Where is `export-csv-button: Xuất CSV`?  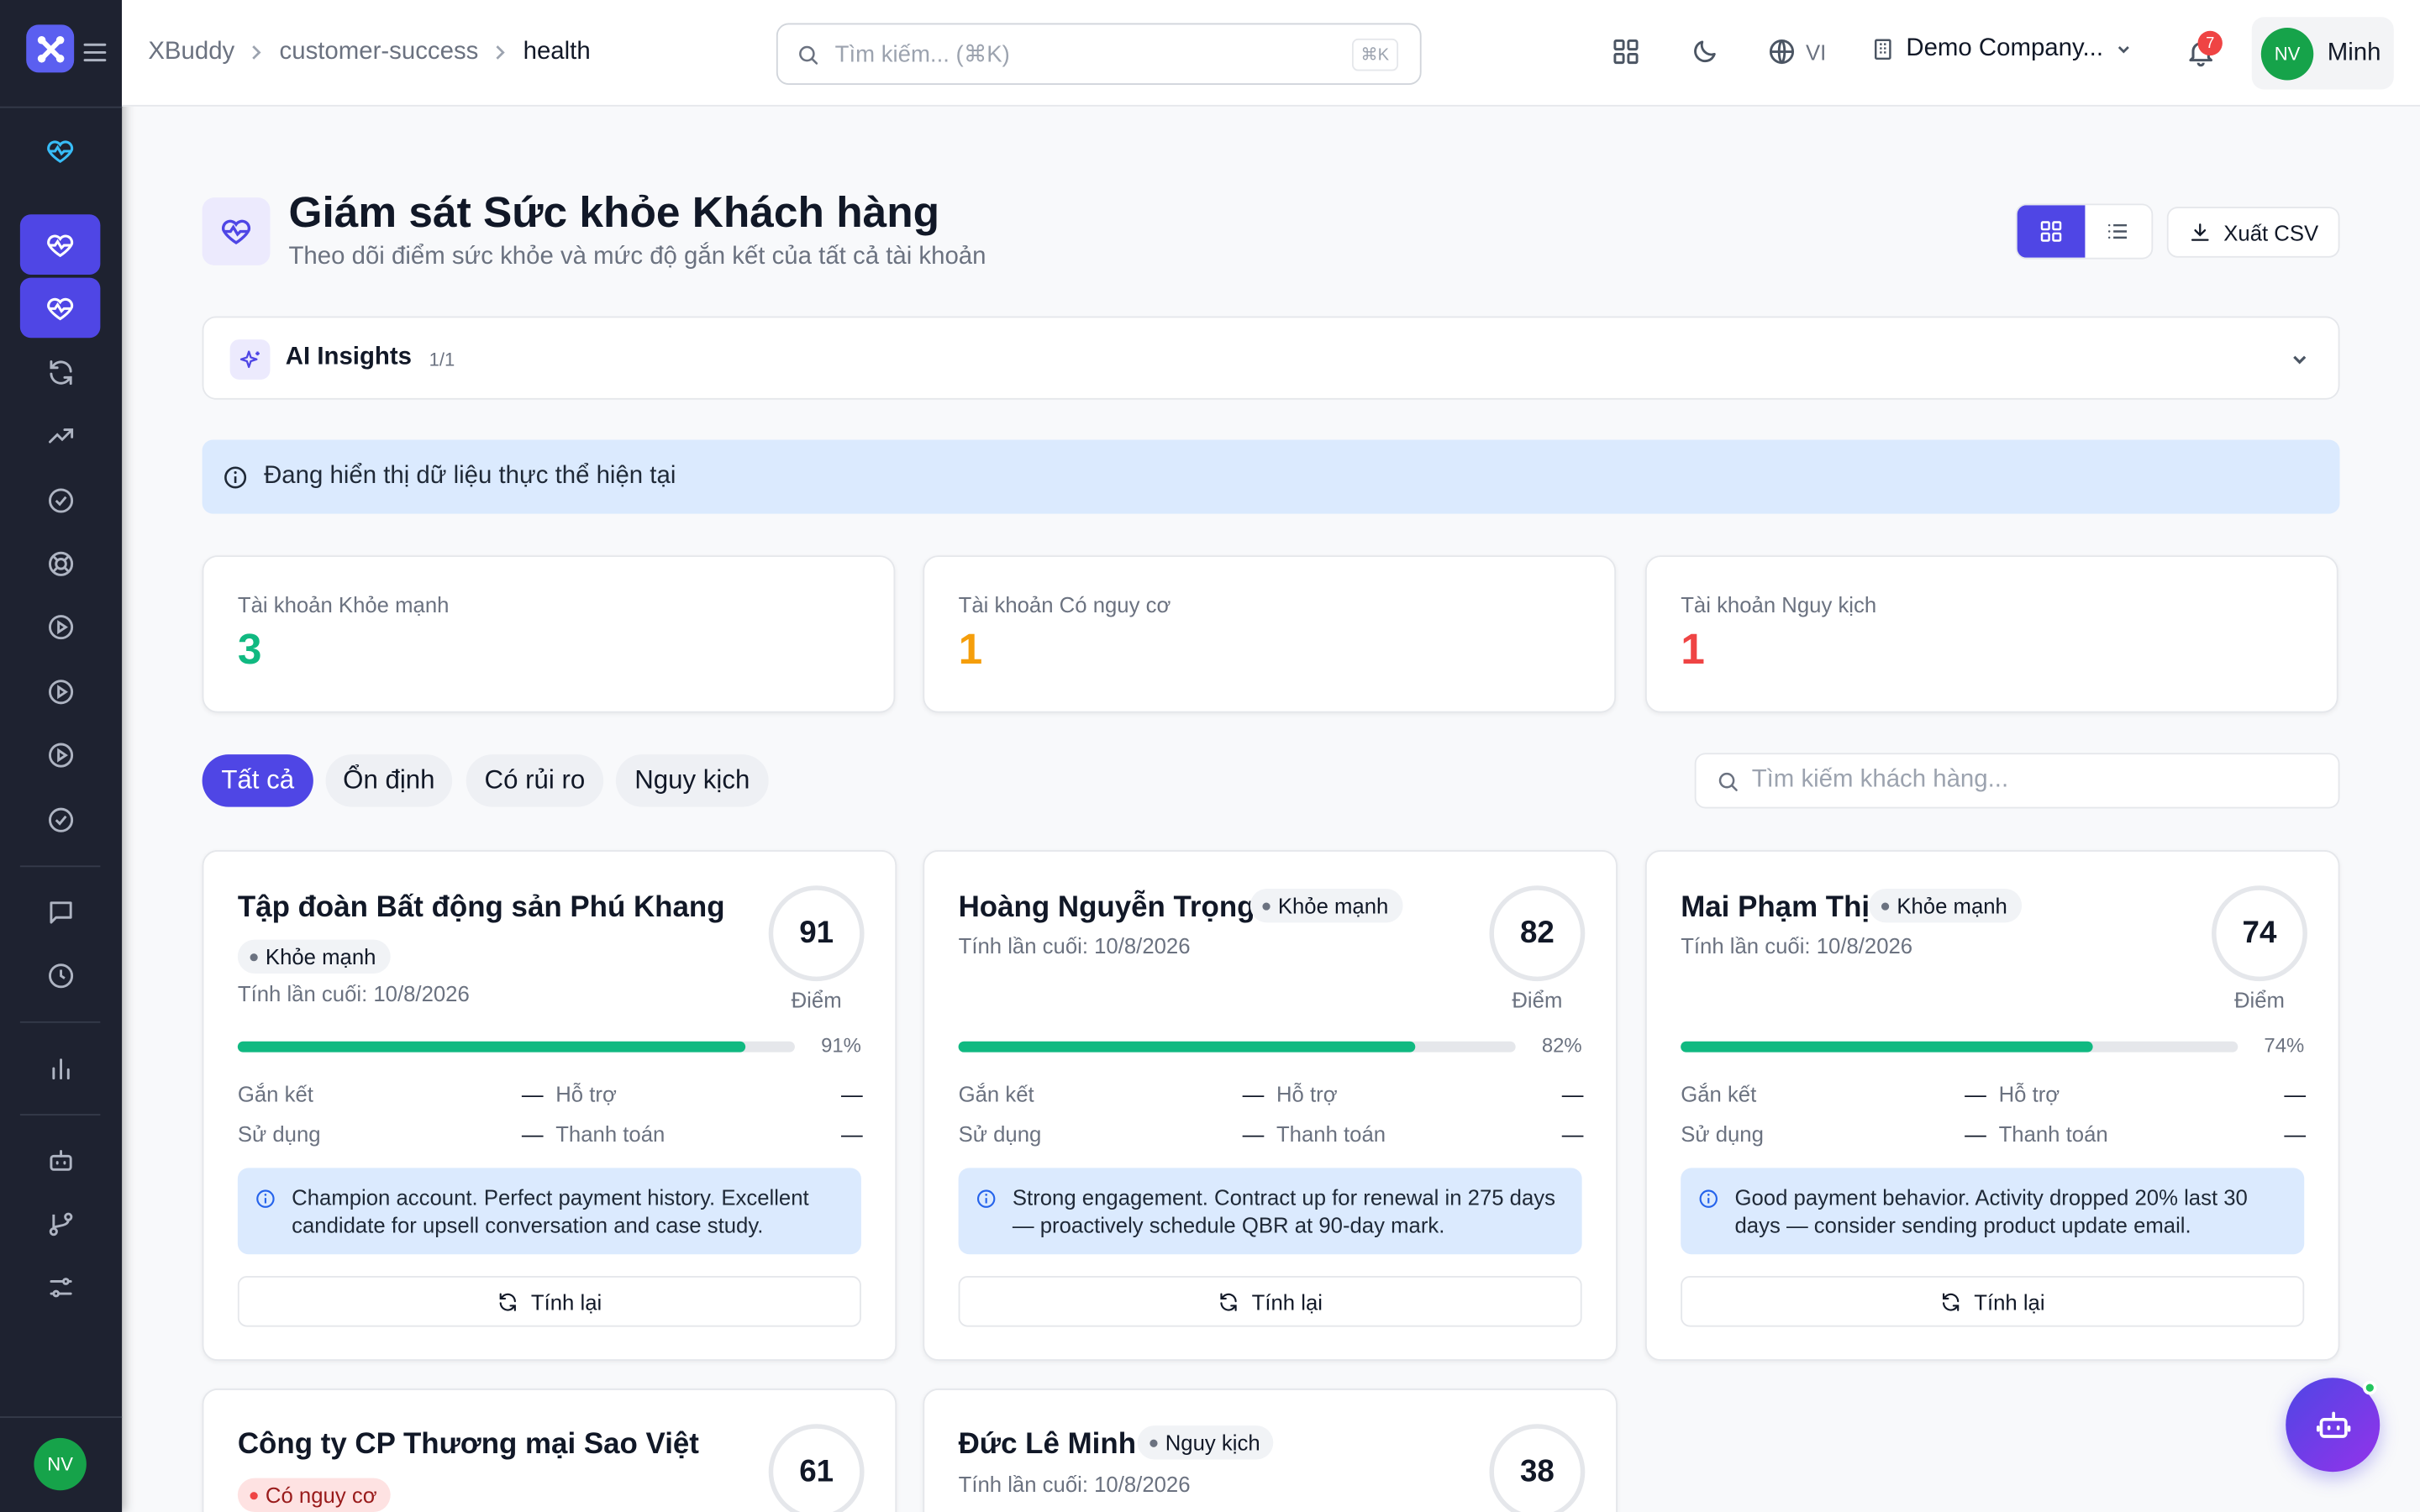
export-csv-button: Xuất CSV is located at coordinates (2253, 232).